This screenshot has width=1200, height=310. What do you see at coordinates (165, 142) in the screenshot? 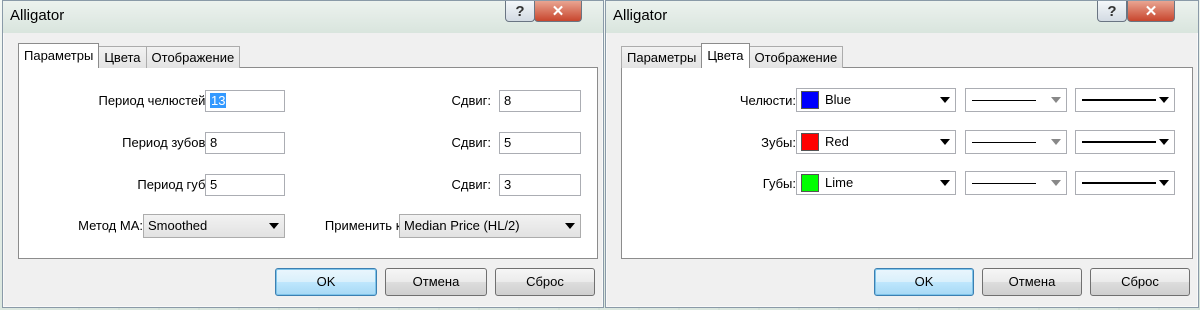
I see `teeth-period-label: Период зубов:` at bounding box center [165, 142].